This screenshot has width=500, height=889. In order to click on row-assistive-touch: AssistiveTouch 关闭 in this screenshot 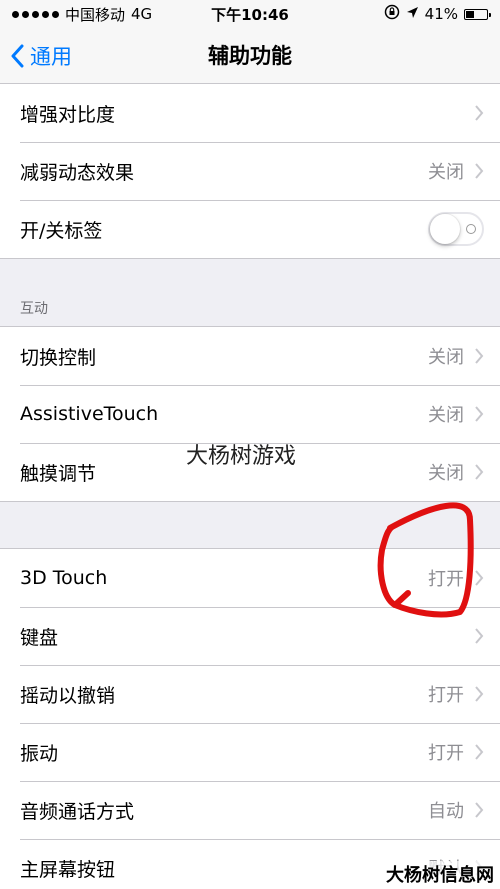, I will do `click(250, 414)`.